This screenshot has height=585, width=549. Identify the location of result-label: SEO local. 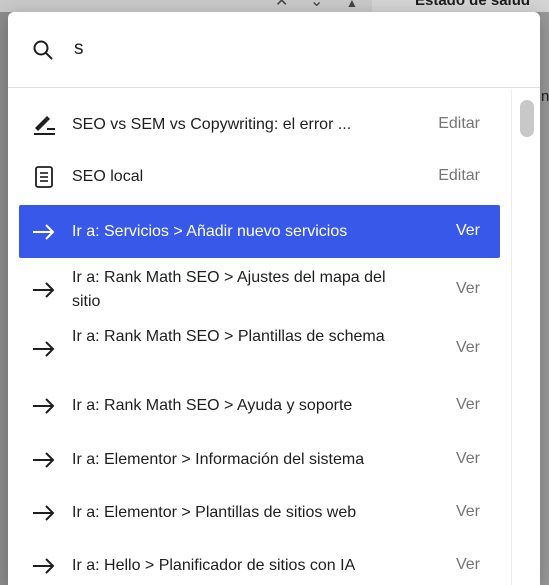
(108, 176).